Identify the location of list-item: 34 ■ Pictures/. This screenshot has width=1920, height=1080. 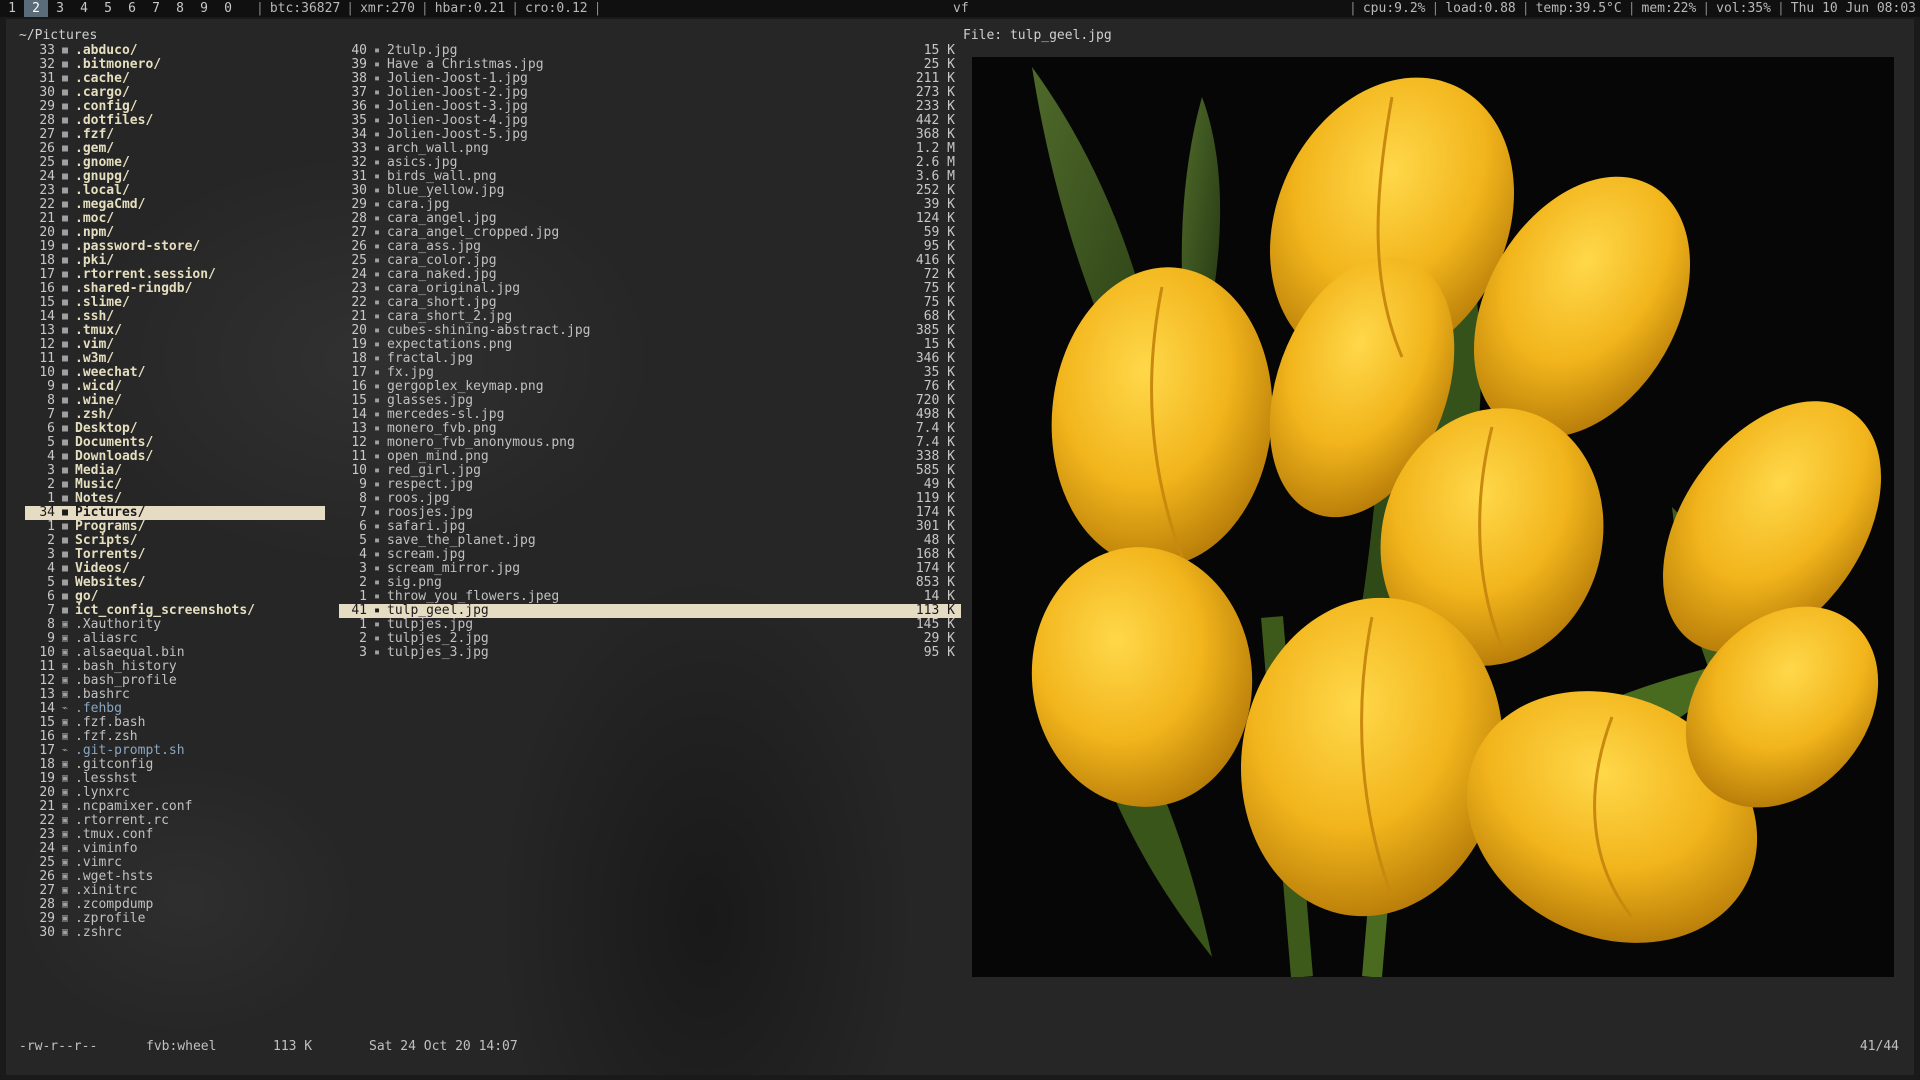
(175, 513).